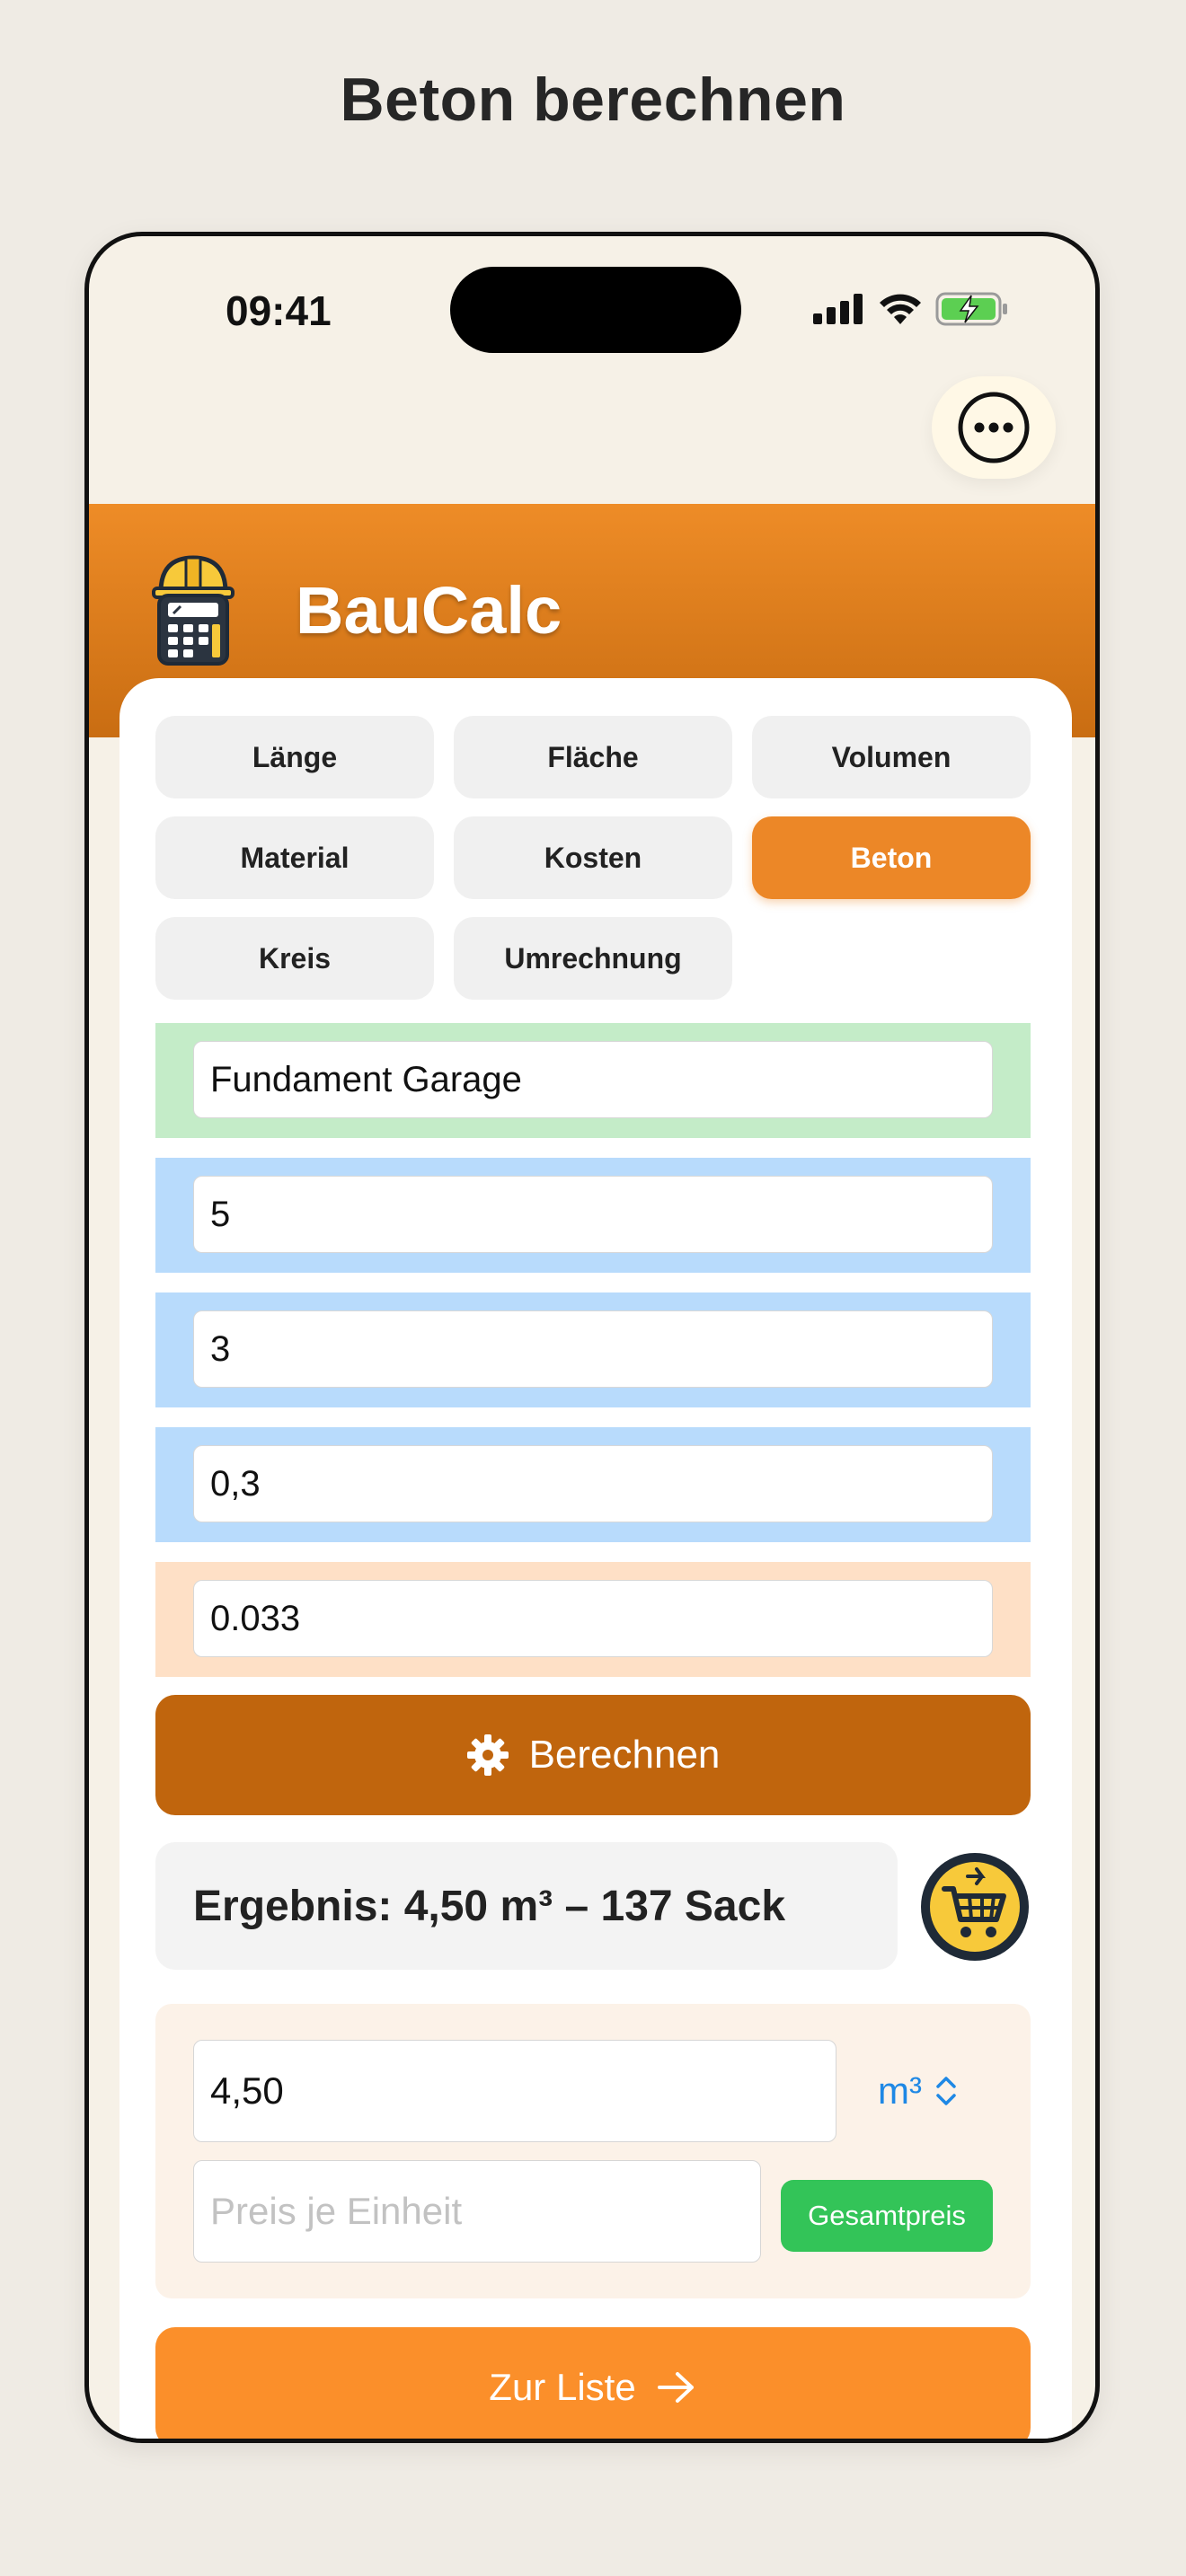 The image size is (1186, 2576). Describe the element at coordinates (975, 1906) in the screenshot. I see `shopping-cart-icon` at that location.